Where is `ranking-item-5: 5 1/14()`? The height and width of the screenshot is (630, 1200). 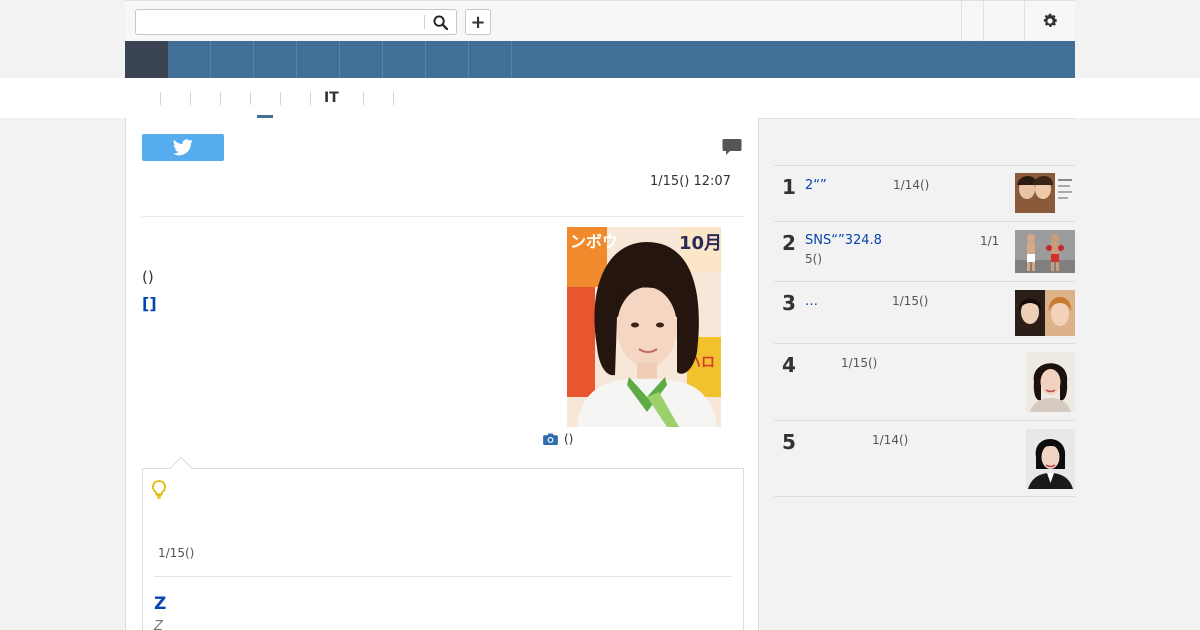 ranking-item-5: 5 1/14() is located at coordinates (924, 458).